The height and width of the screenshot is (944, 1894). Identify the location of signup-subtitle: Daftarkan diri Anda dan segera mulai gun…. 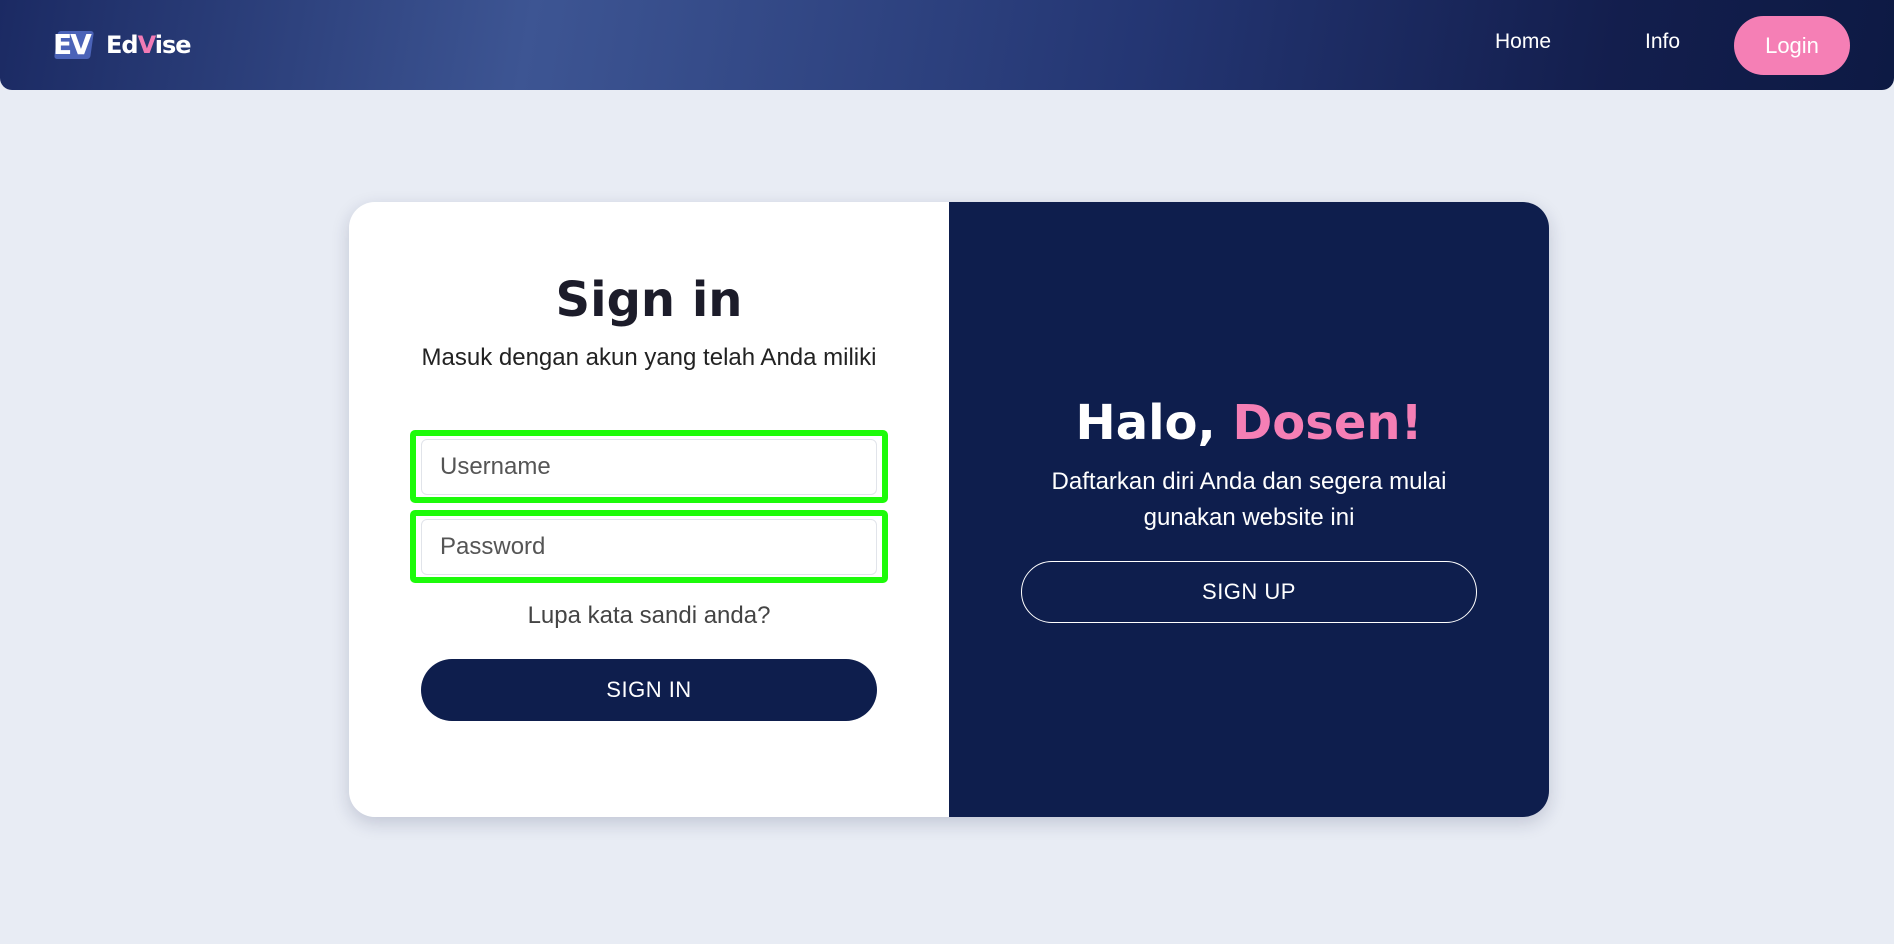
(1249, 499).